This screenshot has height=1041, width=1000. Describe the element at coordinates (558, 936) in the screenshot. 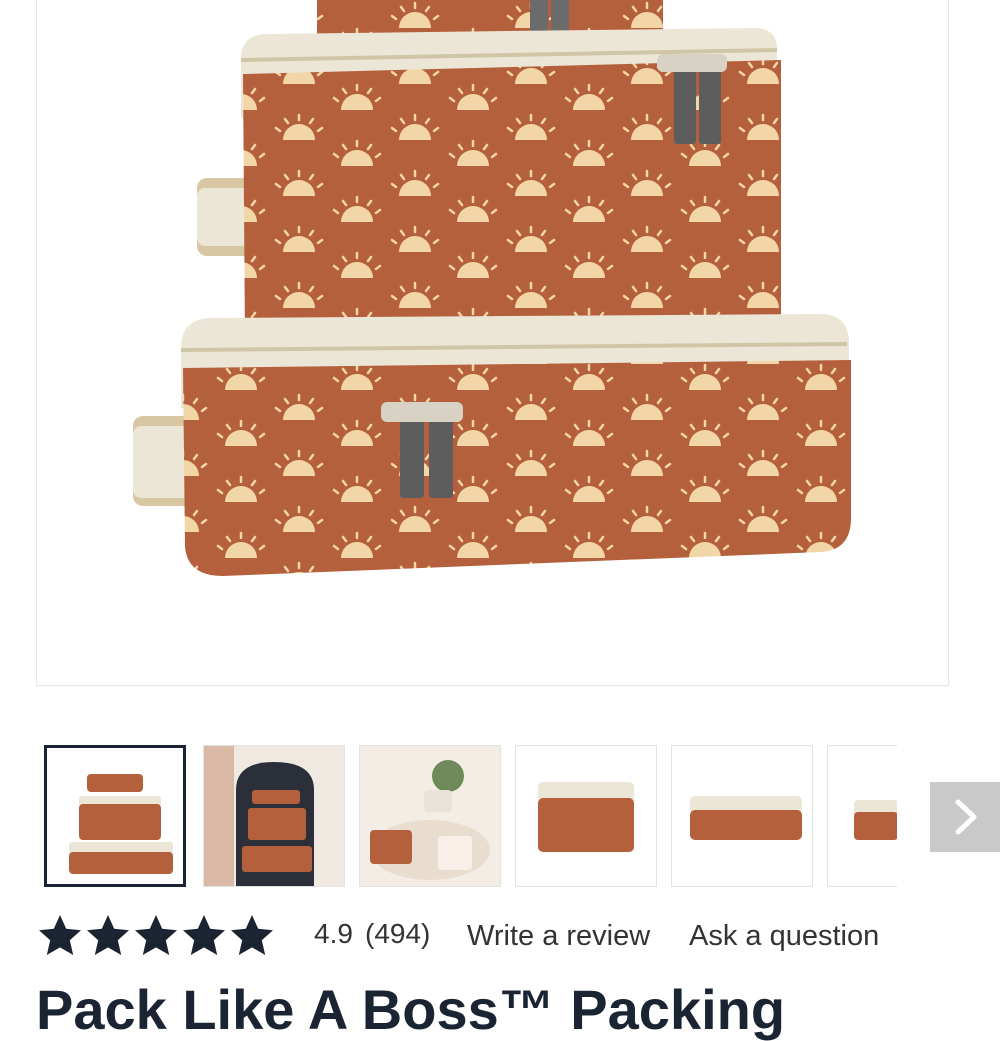

I see `write-review-link: Write a review` at that location.